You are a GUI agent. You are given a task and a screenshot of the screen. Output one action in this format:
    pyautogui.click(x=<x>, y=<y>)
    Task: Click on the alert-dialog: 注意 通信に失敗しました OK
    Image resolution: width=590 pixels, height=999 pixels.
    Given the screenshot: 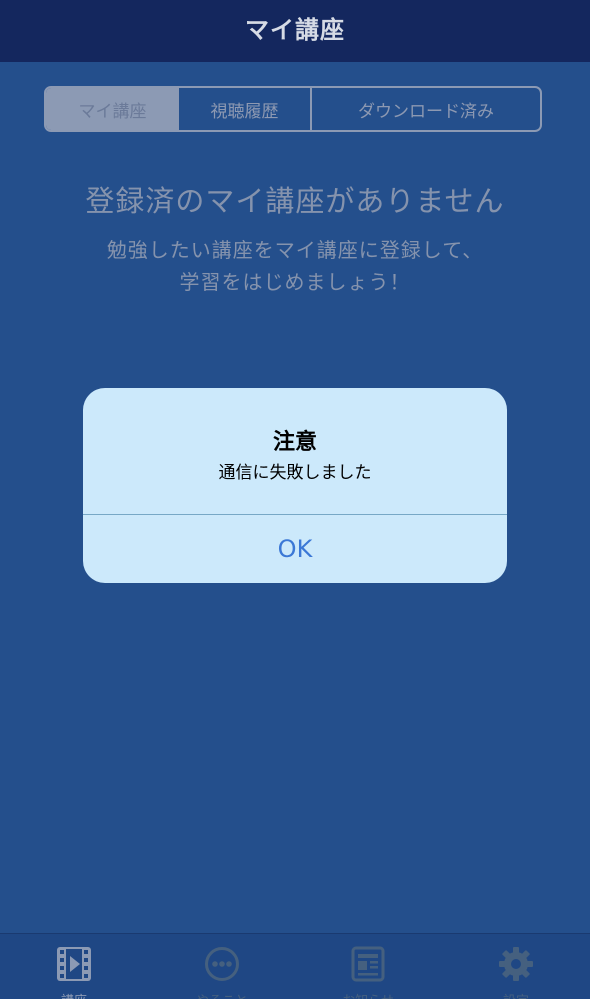 What is the action you would take?
    pyautogui.click(x=295, y=485)
    